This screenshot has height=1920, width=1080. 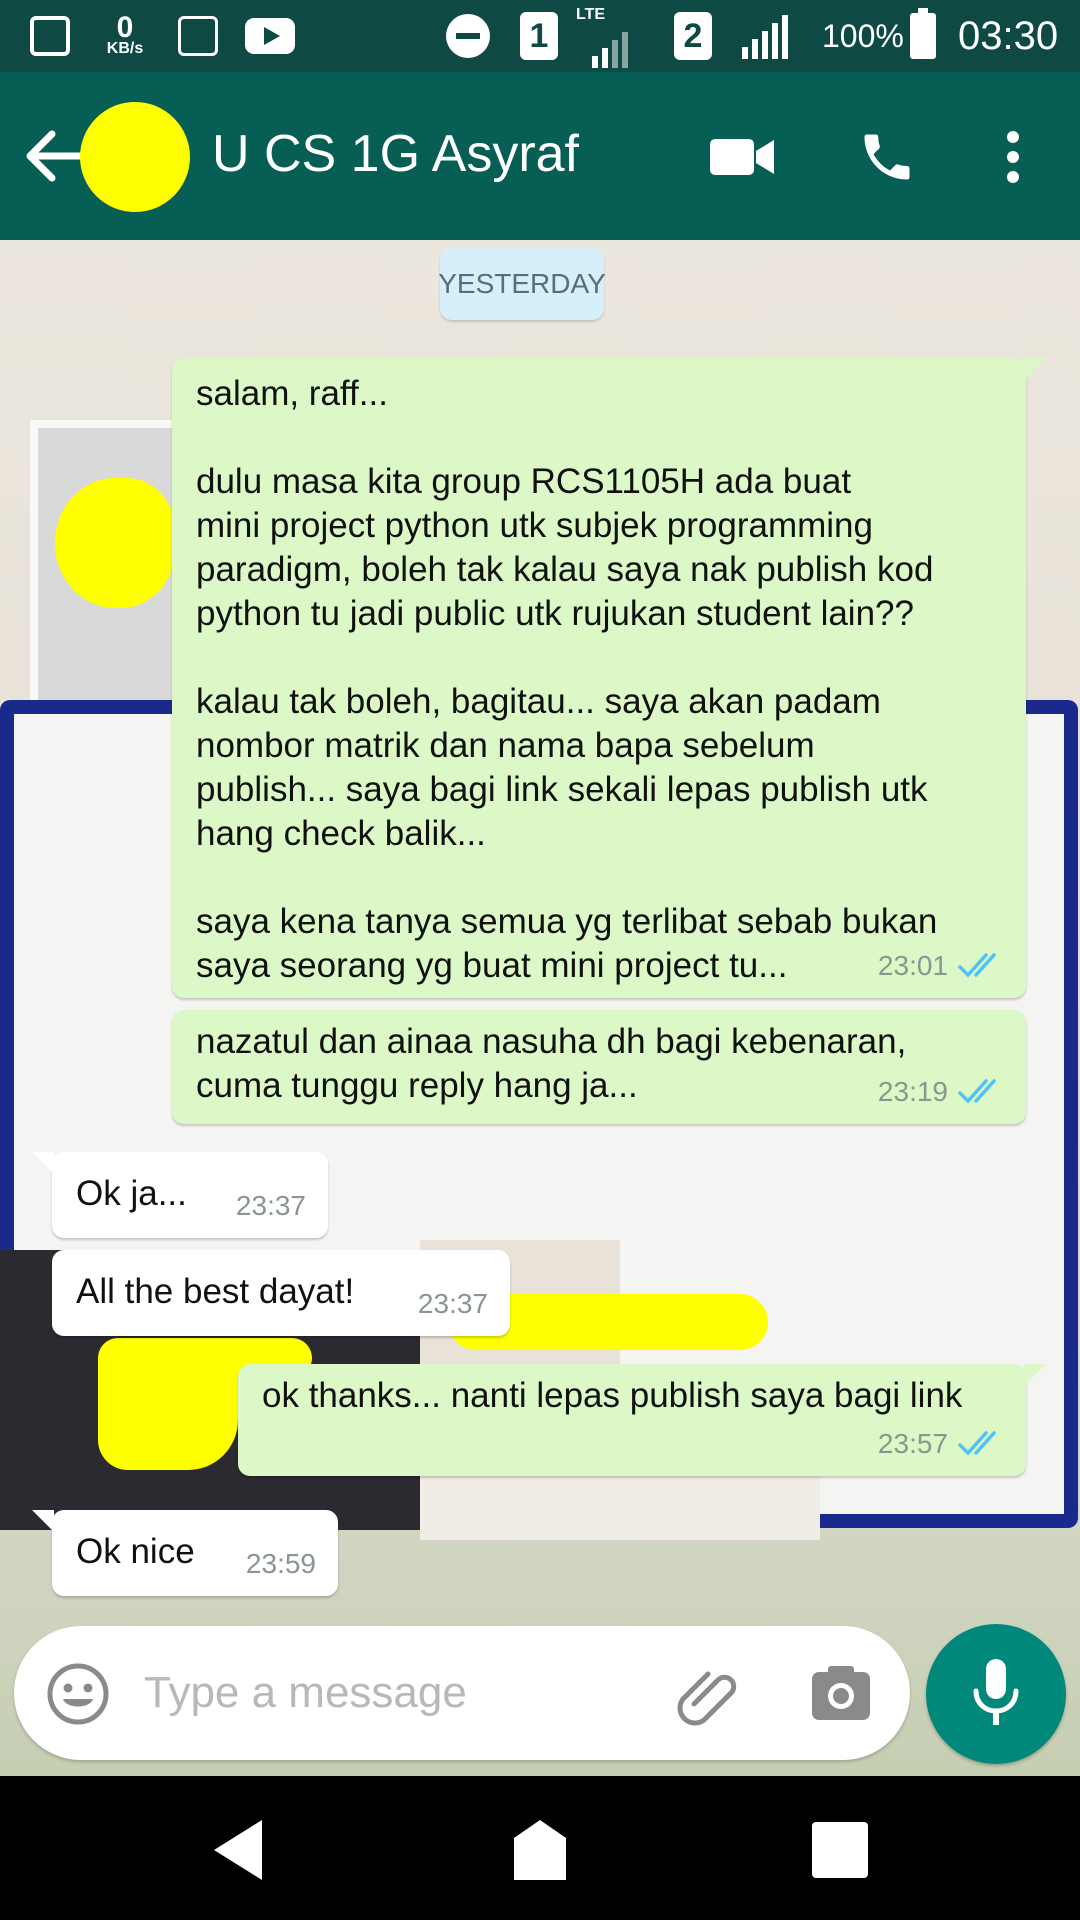 I want to click on message-bubble-incoming: Ok ja... 23:37, so click(x=180, y=1195).